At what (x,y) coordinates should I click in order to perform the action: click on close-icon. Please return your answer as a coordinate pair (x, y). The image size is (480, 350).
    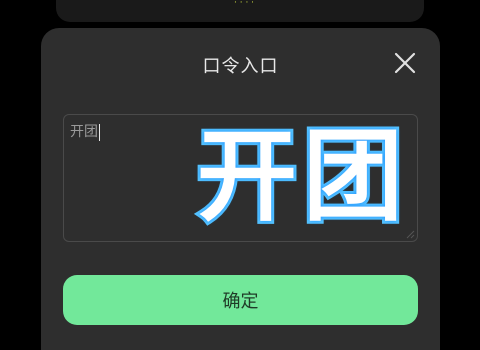
    Looking at the image, I should click on (405, 63).